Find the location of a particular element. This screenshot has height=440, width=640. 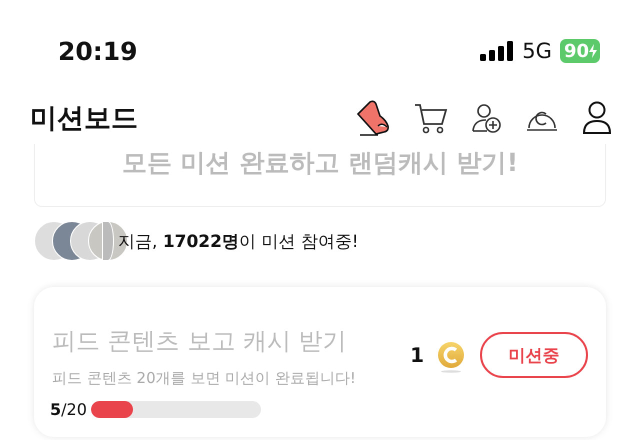

status-time: 20:19 is located at coordinates (98, 51).